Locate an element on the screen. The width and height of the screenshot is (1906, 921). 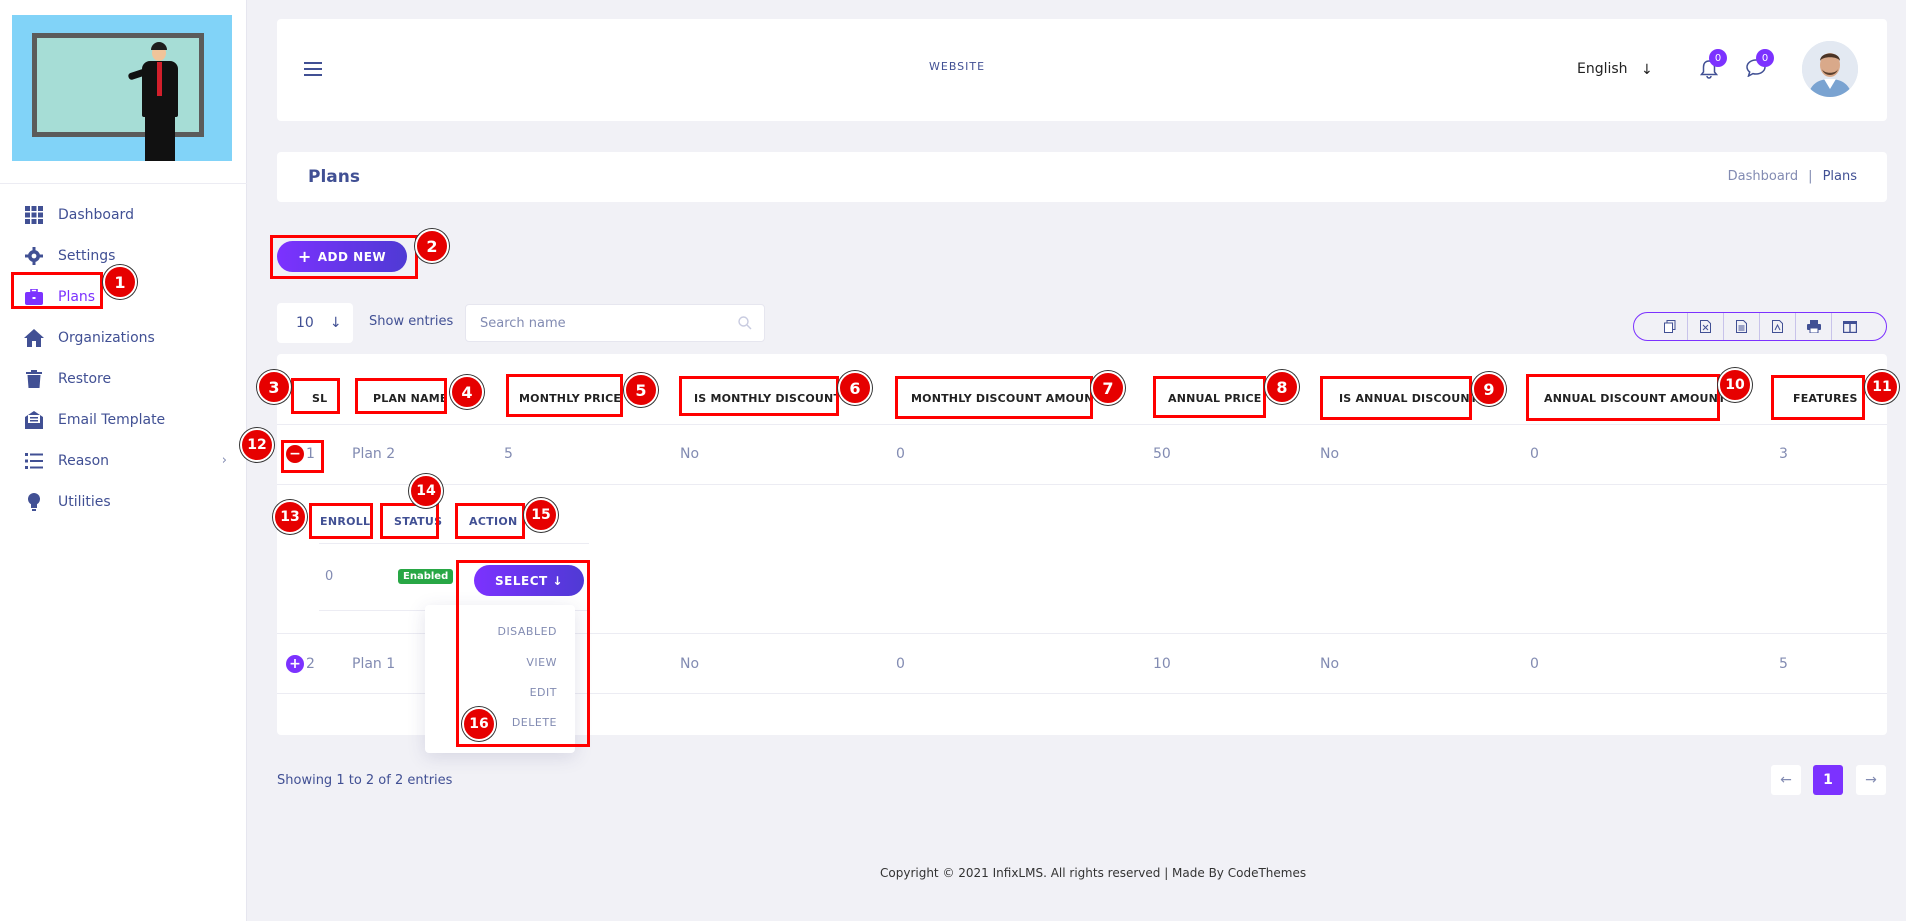
annotation-marker: 4 is located at coordinates (467, 392).